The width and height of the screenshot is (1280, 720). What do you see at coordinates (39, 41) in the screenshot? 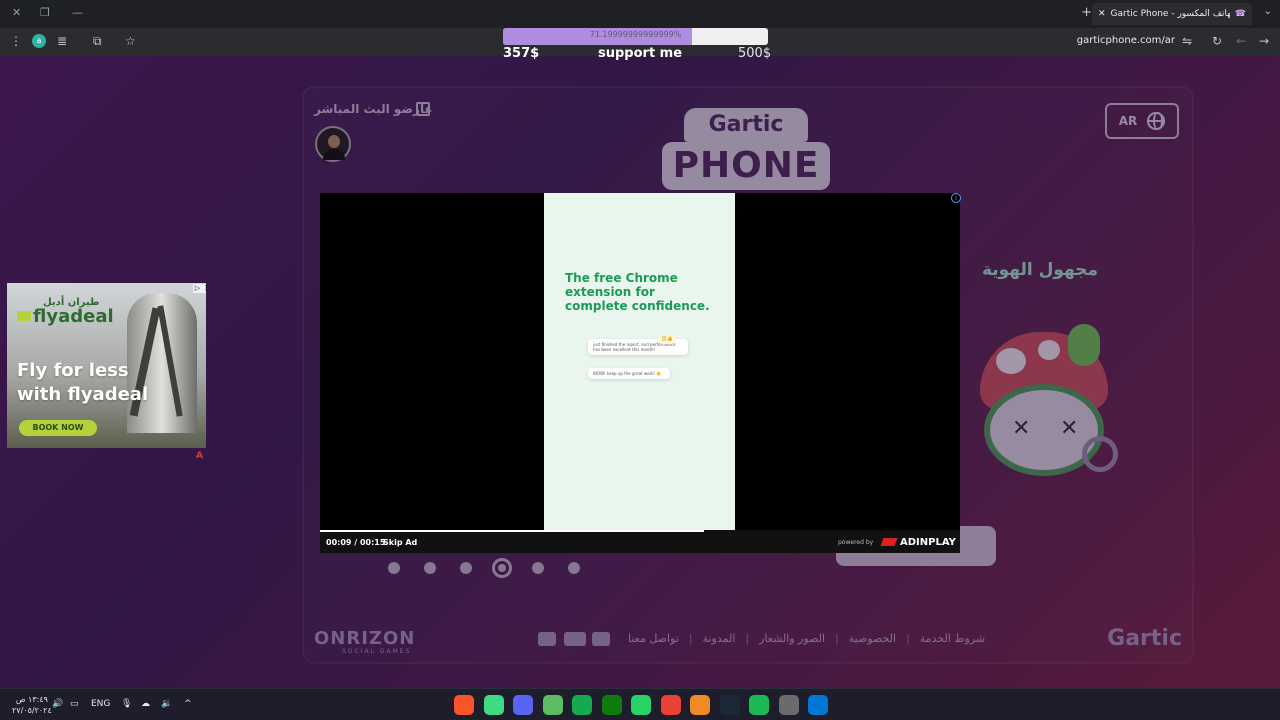
I see `profile-avatar: a` at bounding box center [39, 41].